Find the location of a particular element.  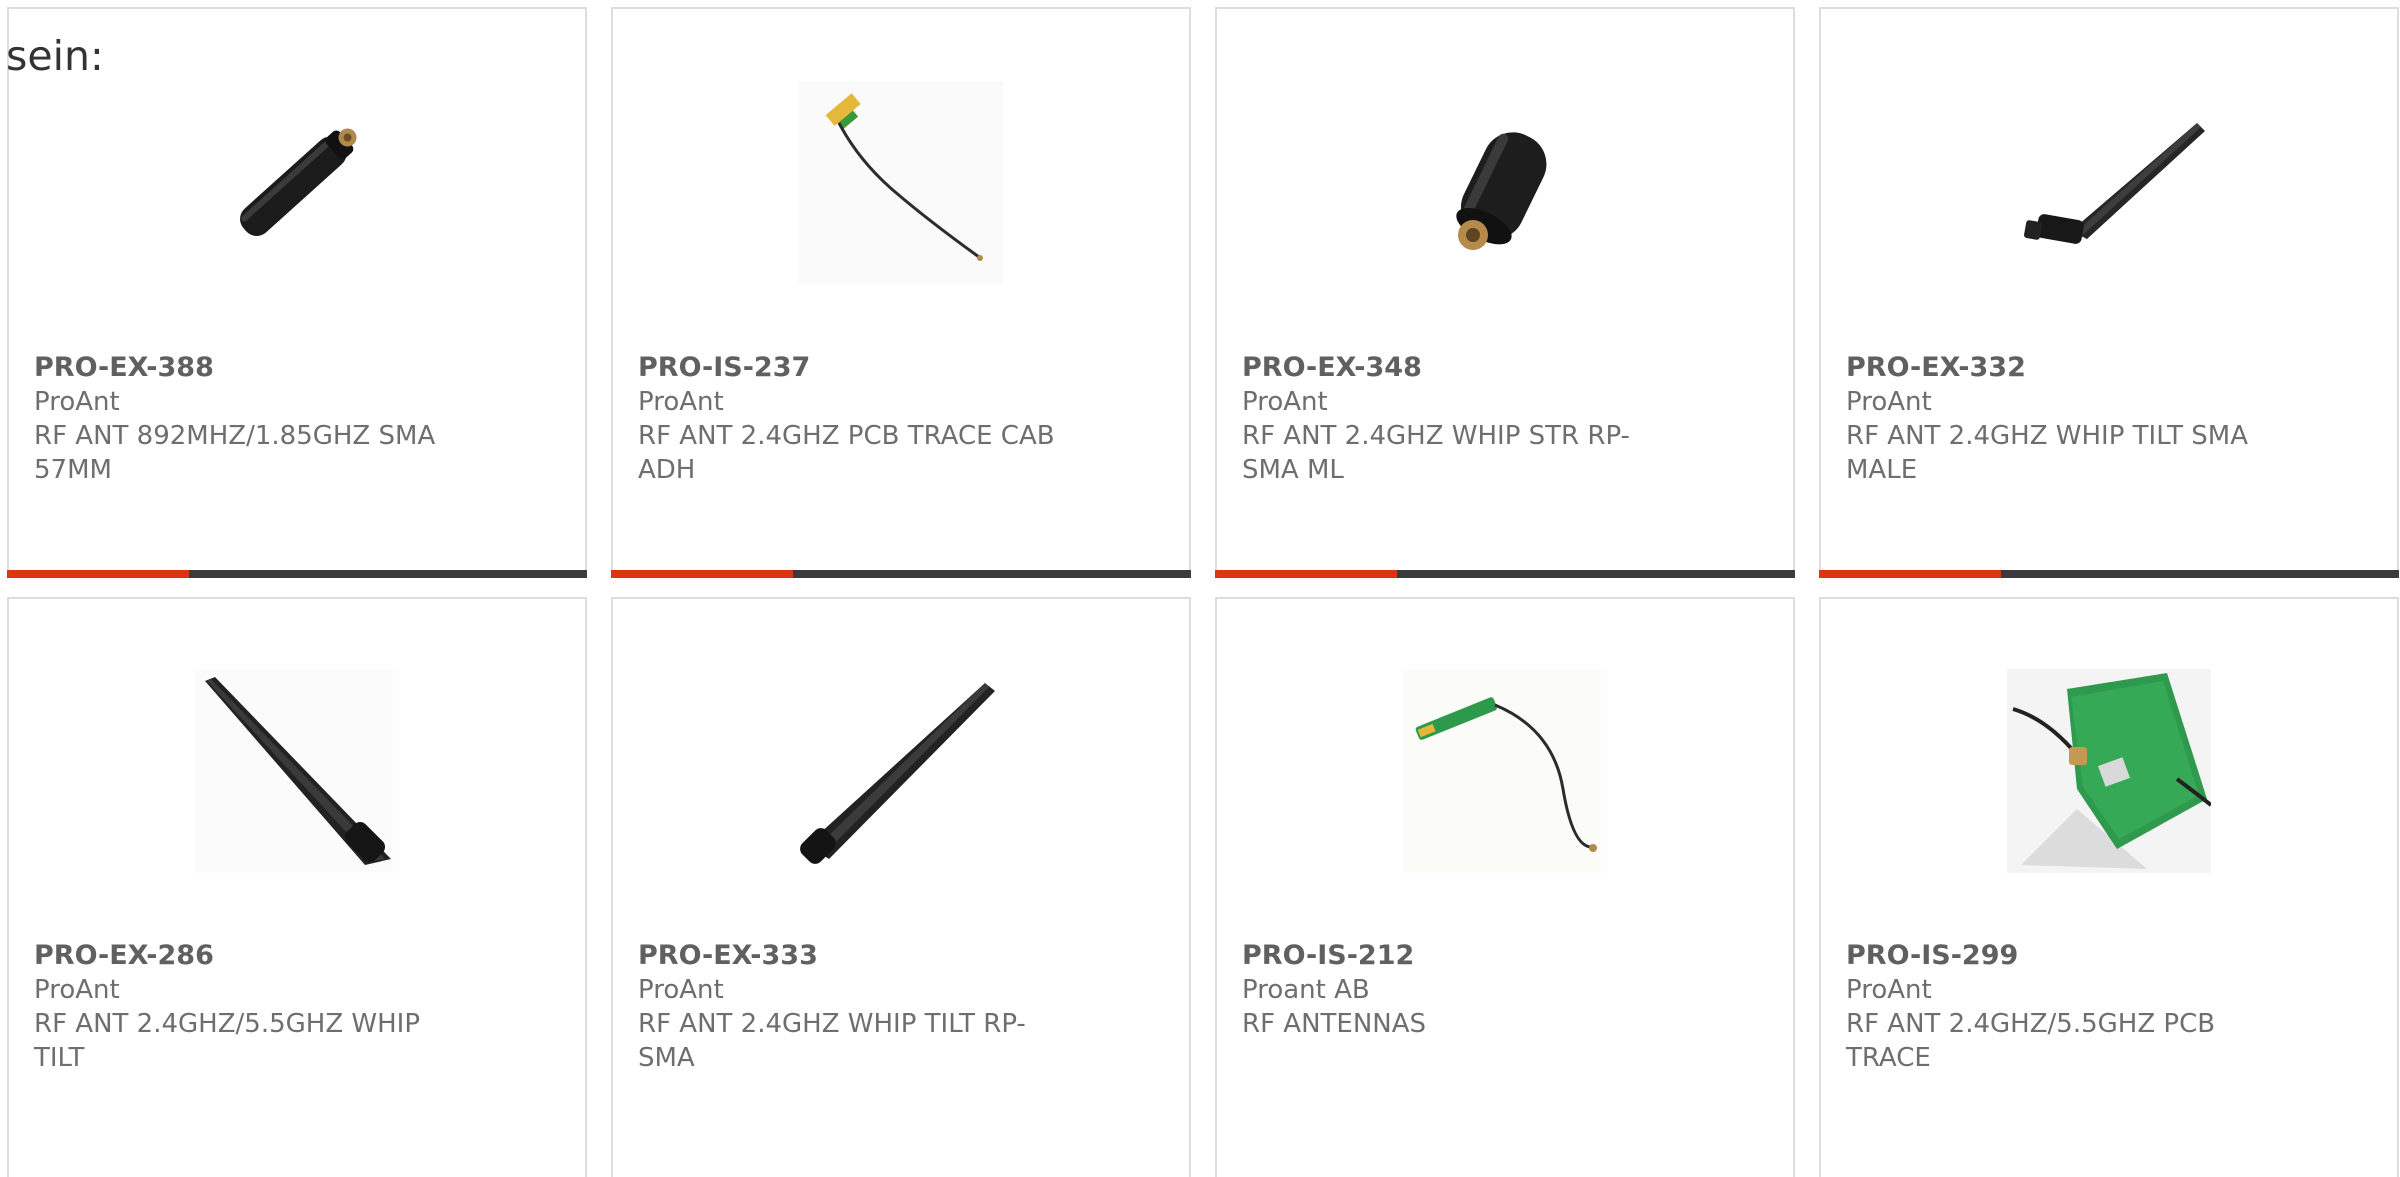

description-line: RF ANTENNAS is located at coordinates (1334, 1024).